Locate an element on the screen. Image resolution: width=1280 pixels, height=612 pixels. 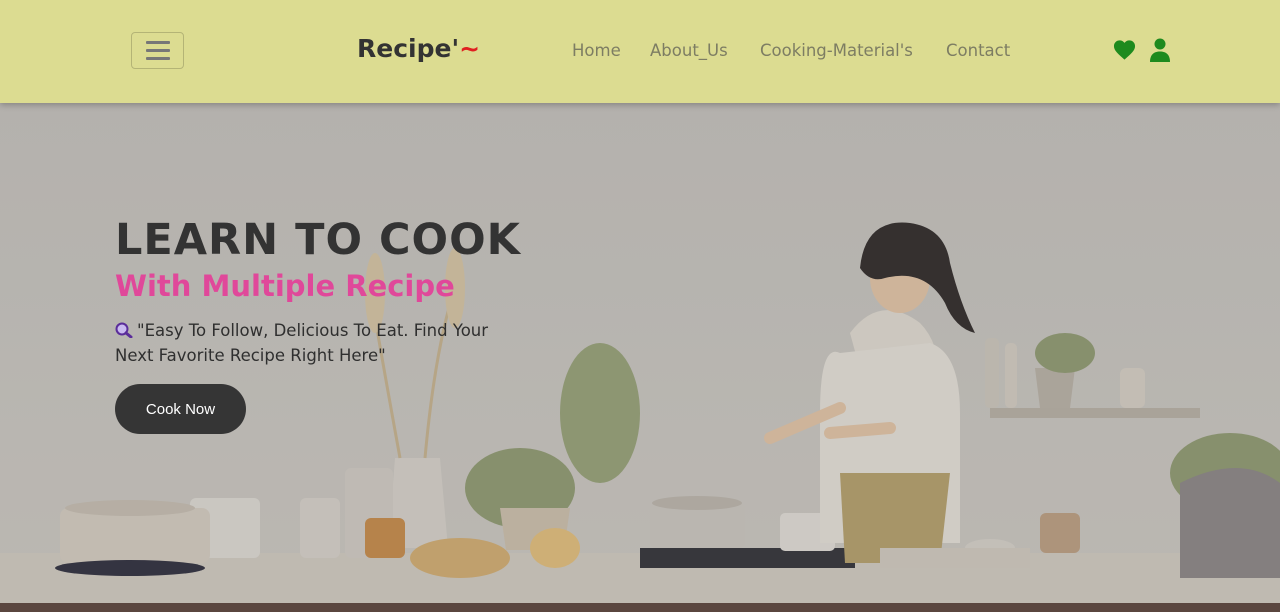
nav-link-cooking-materials: Cooking-Material's is located at coordinates (836, 50).